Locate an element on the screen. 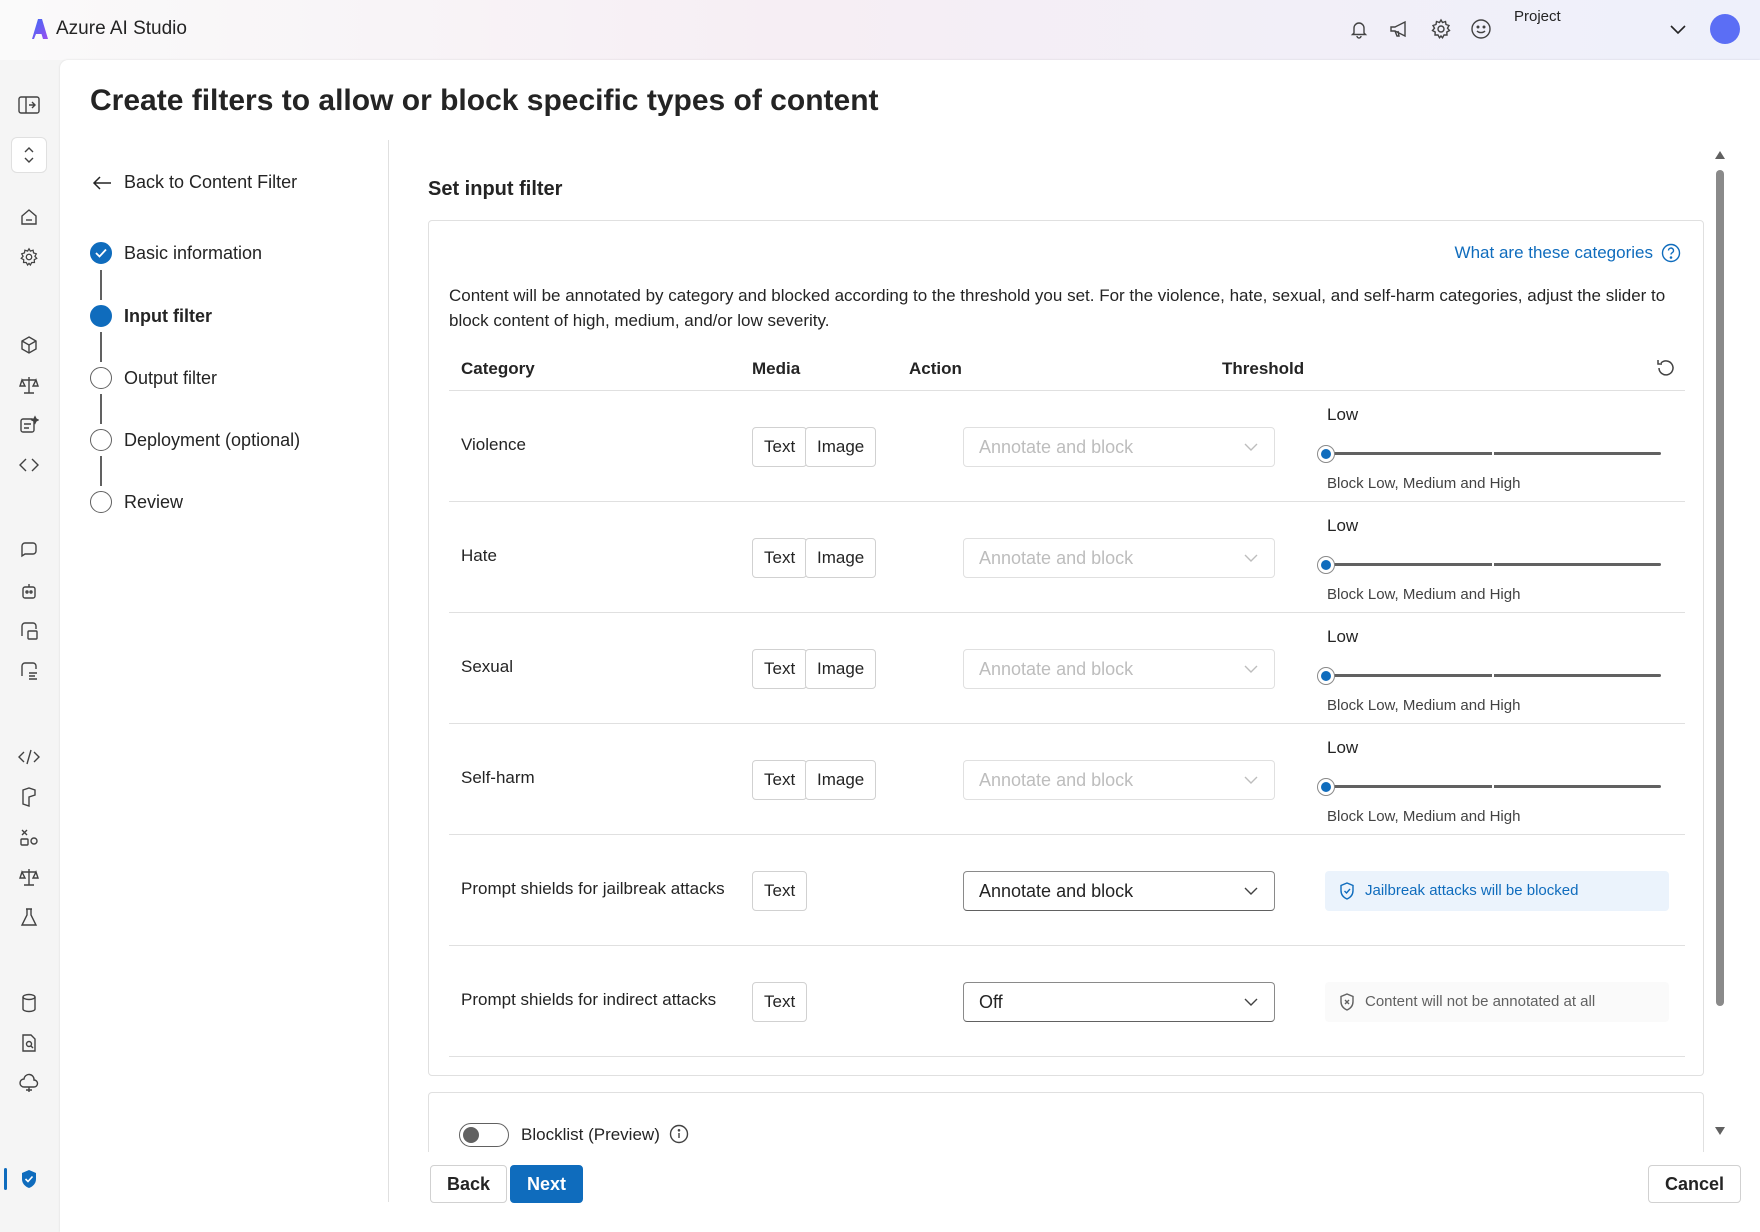 This screenshot has width=1760, height=1232. checkmark-icon is located at coordinates (101, 253).